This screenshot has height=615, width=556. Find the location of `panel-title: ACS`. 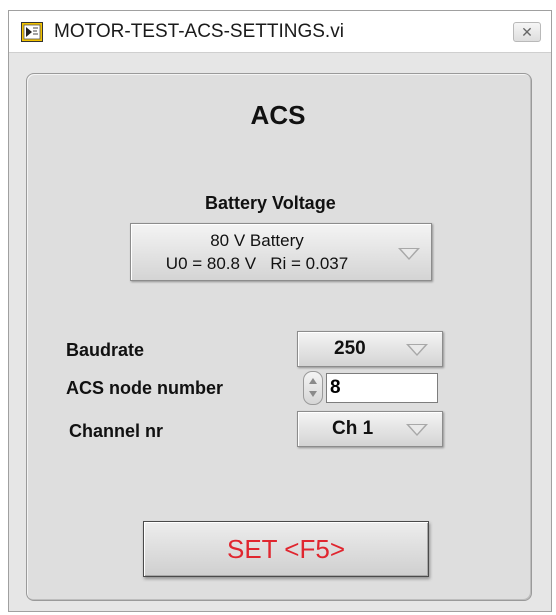

panel-title: ACS is located at coordinates (278, 115).